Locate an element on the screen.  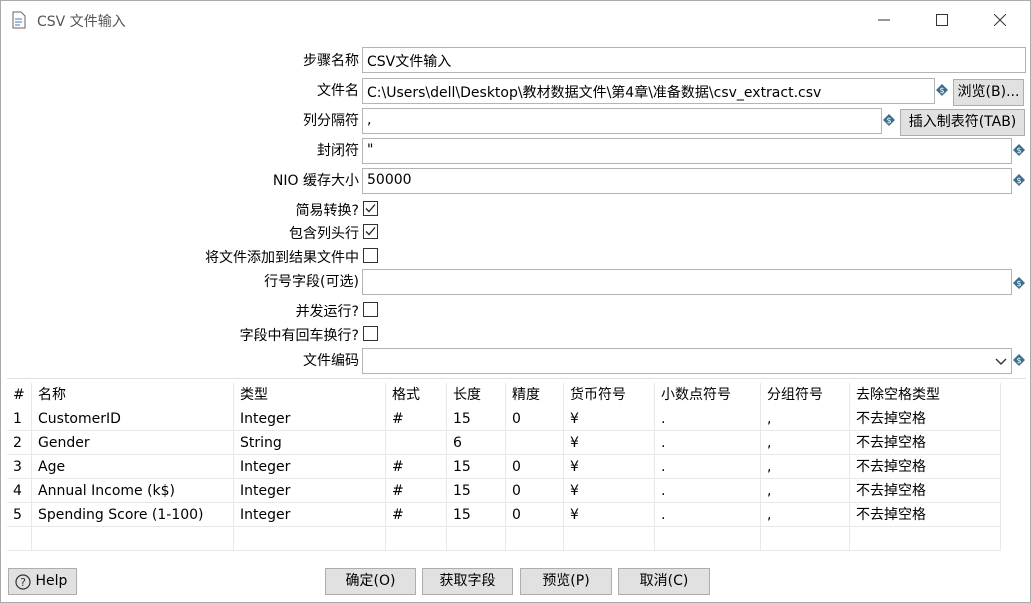
help-button: ? Help is located at coordinates (42, 581).